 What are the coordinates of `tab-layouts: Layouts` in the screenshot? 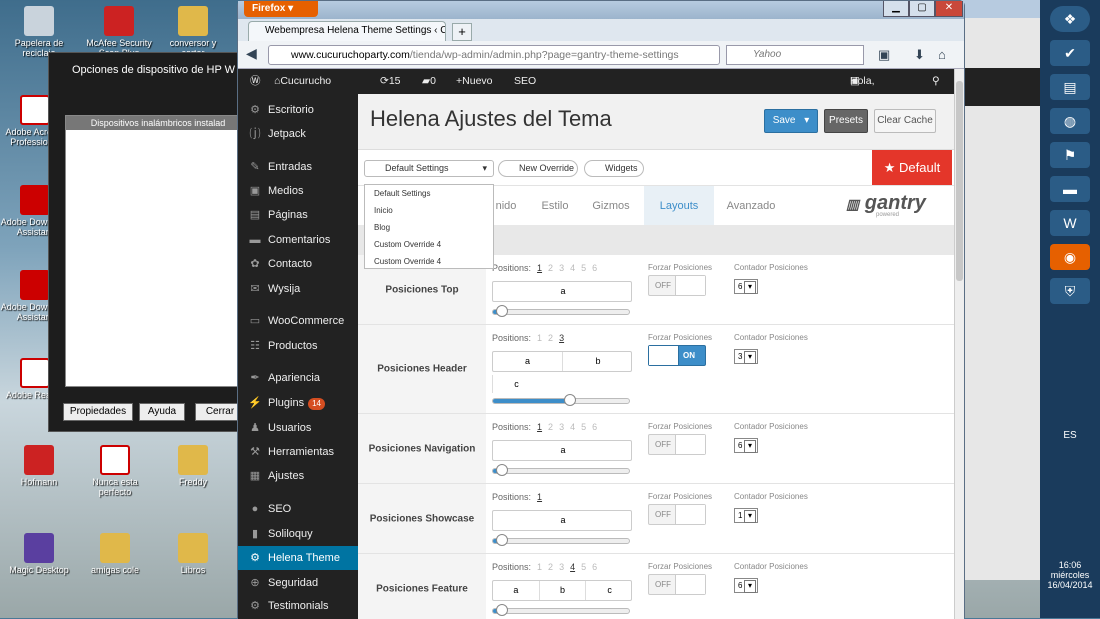 It's located at (679, 206).